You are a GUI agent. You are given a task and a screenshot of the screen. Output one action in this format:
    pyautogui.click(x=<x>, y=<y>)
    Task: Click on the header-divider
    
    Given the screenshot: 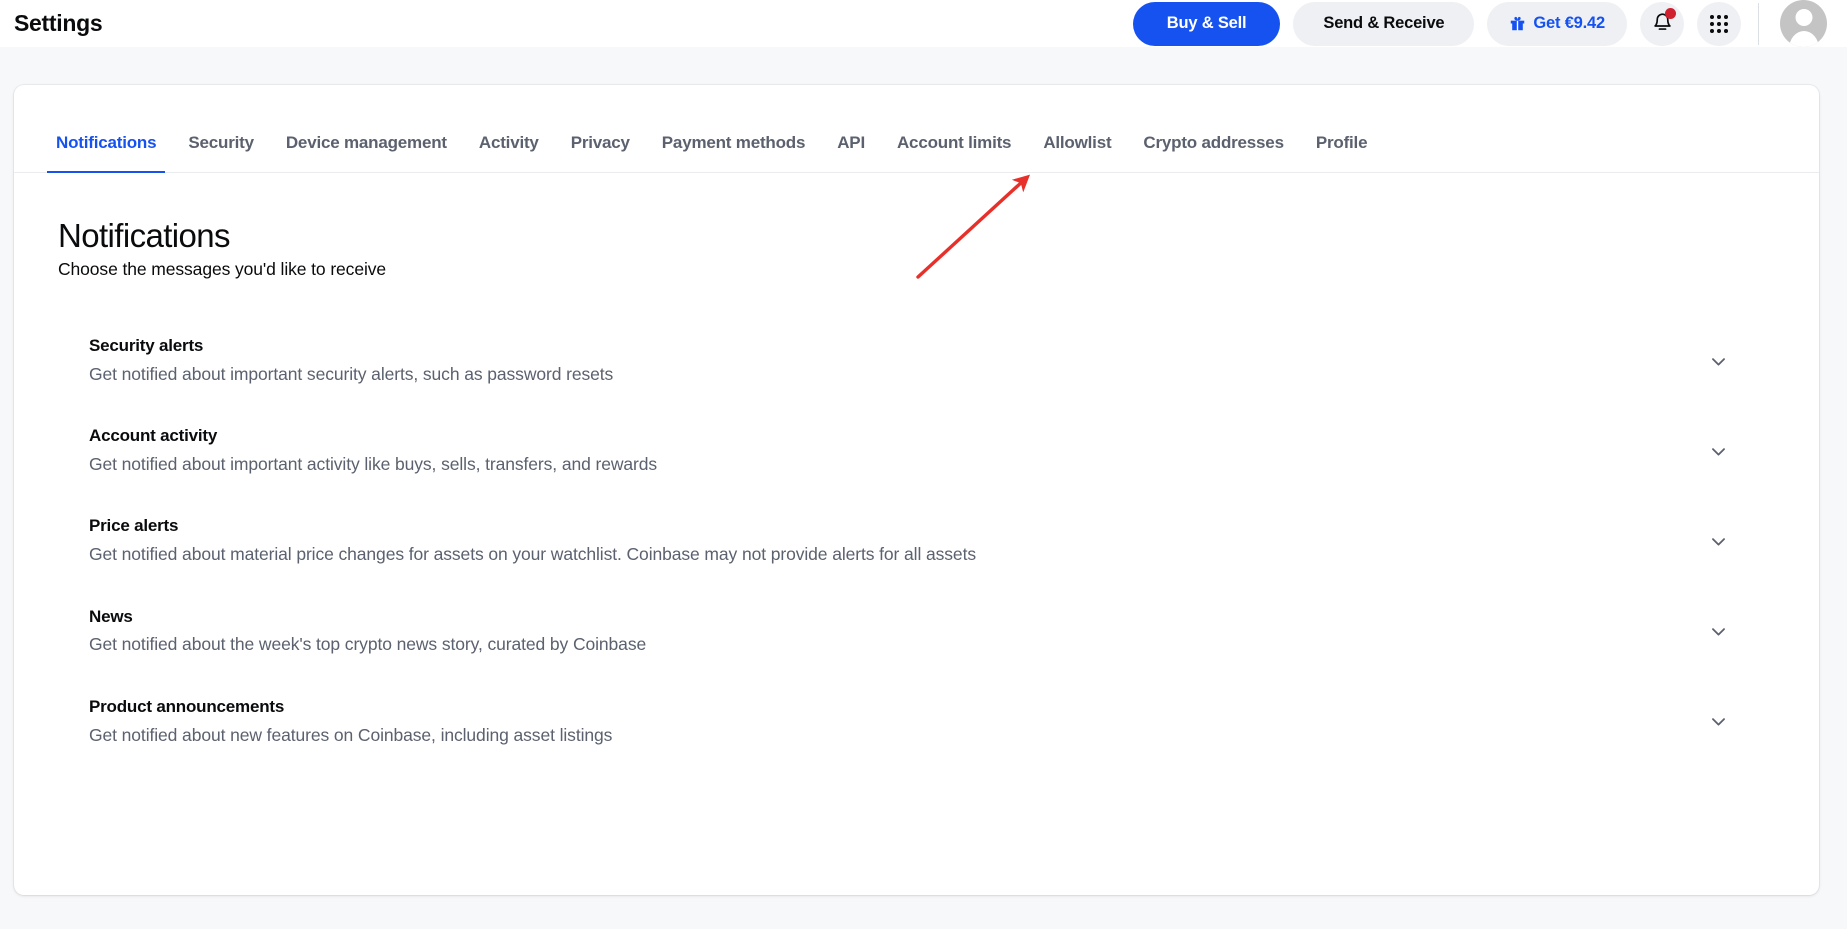 What is the action you would take?
    pyautogui.click(x=1758, y=23)
    